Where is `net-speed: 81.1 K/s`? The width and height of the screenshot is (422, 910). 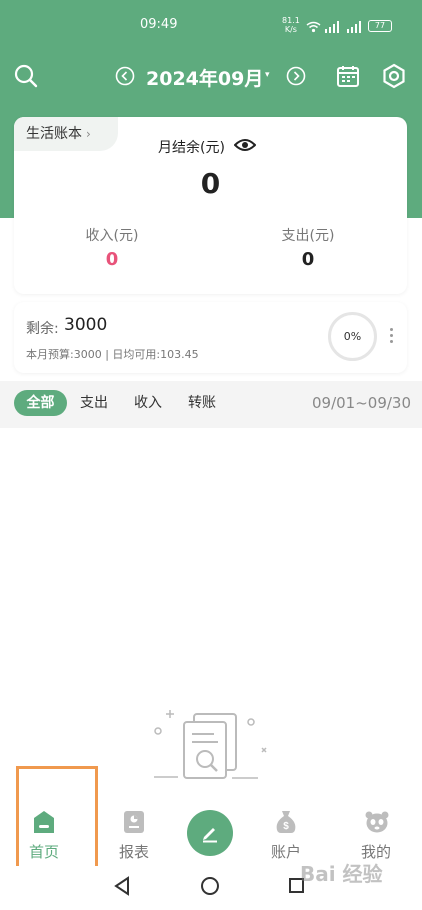 net-speed: 81.1 K/s is located at coordinates (291, 25).